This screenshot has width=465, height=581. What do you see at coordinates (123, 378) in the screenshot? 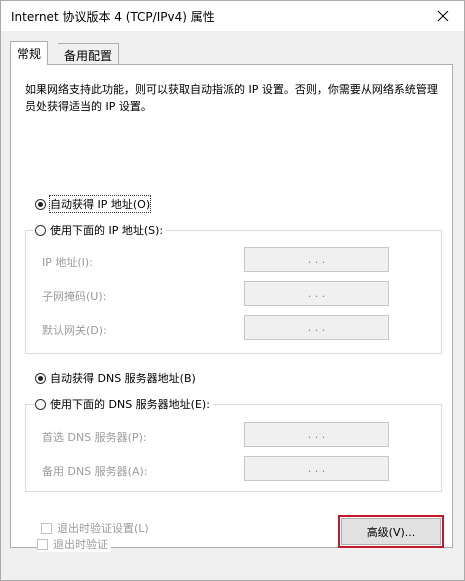
I see `dns-auto-radio-label: 自动获得 DNS 服务器地址(B)` at bounding box center [123, 378].